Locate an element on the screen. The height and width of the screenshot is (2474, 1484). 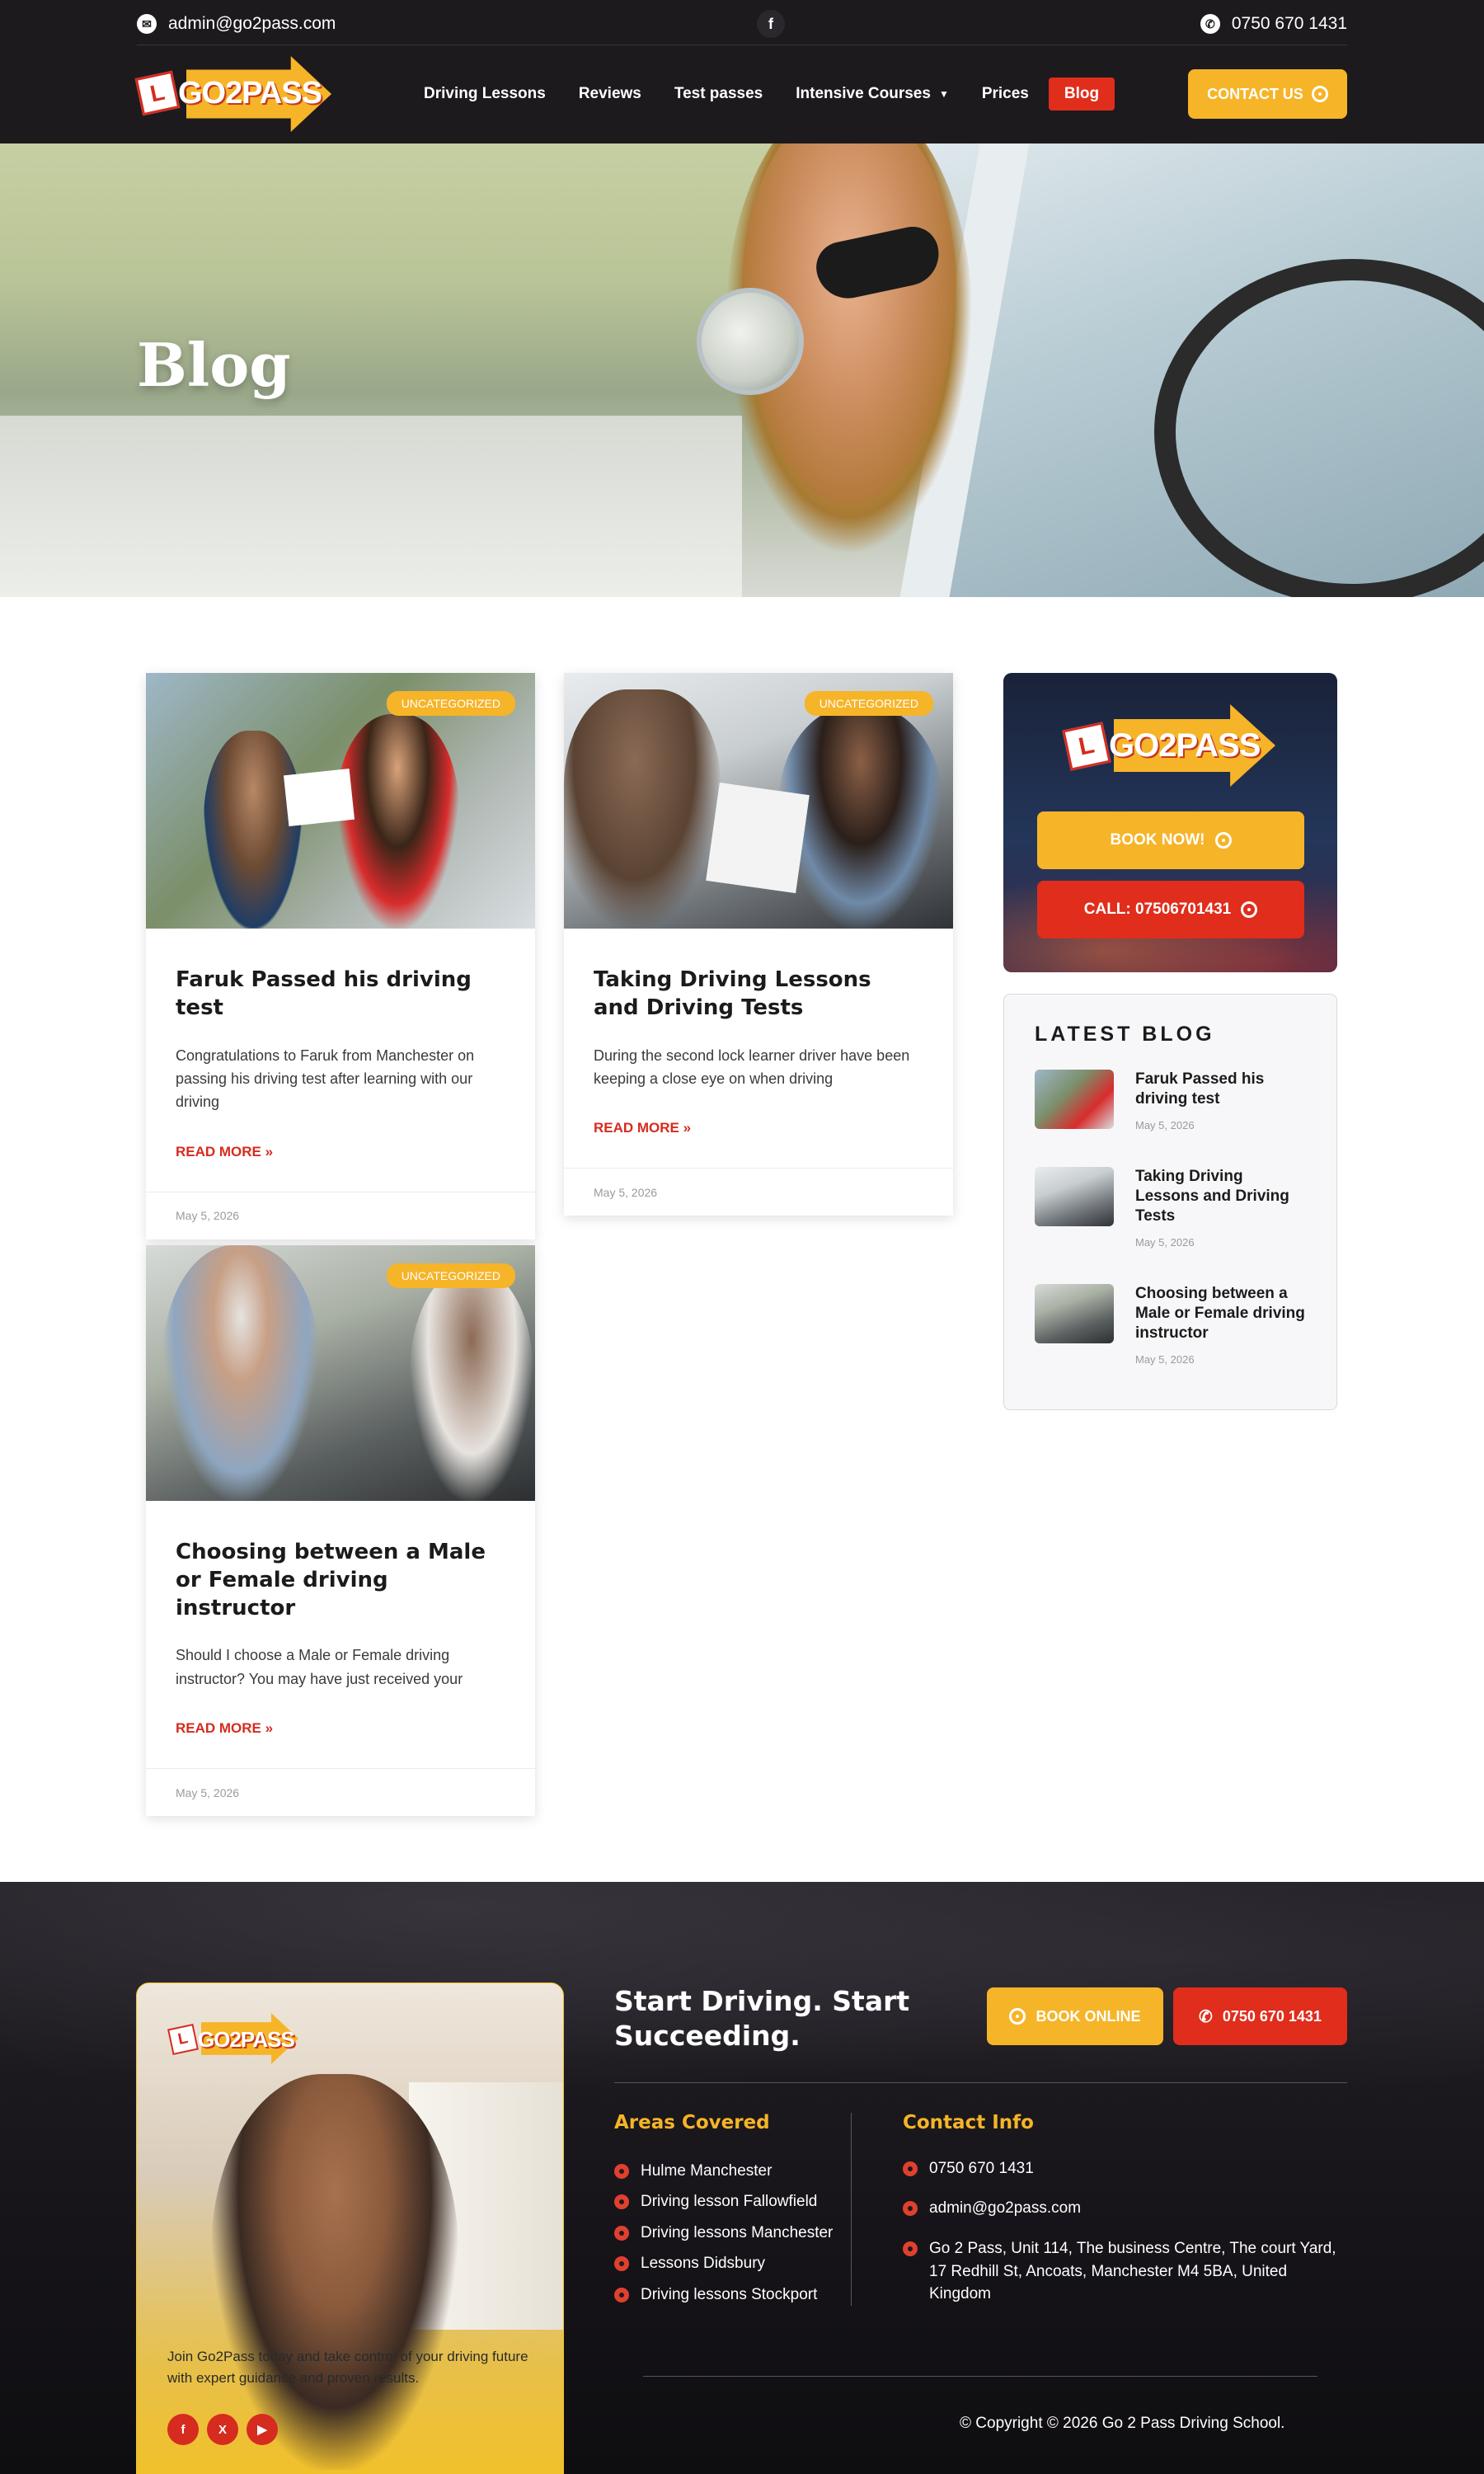
book-now-label: BOOK NOW! is located at coordinates (1157, 840).